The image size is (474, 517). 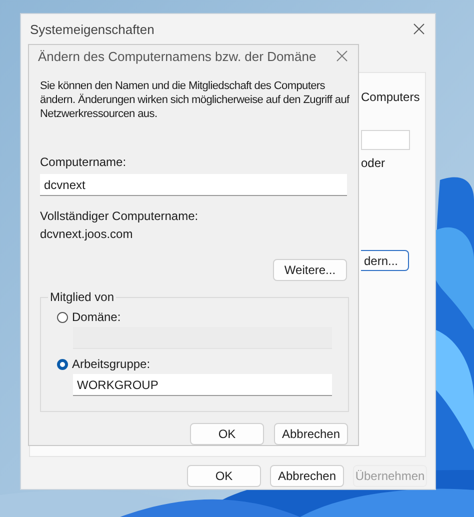 I want to click on field-label: Computername:, so click(x=83, y=162).